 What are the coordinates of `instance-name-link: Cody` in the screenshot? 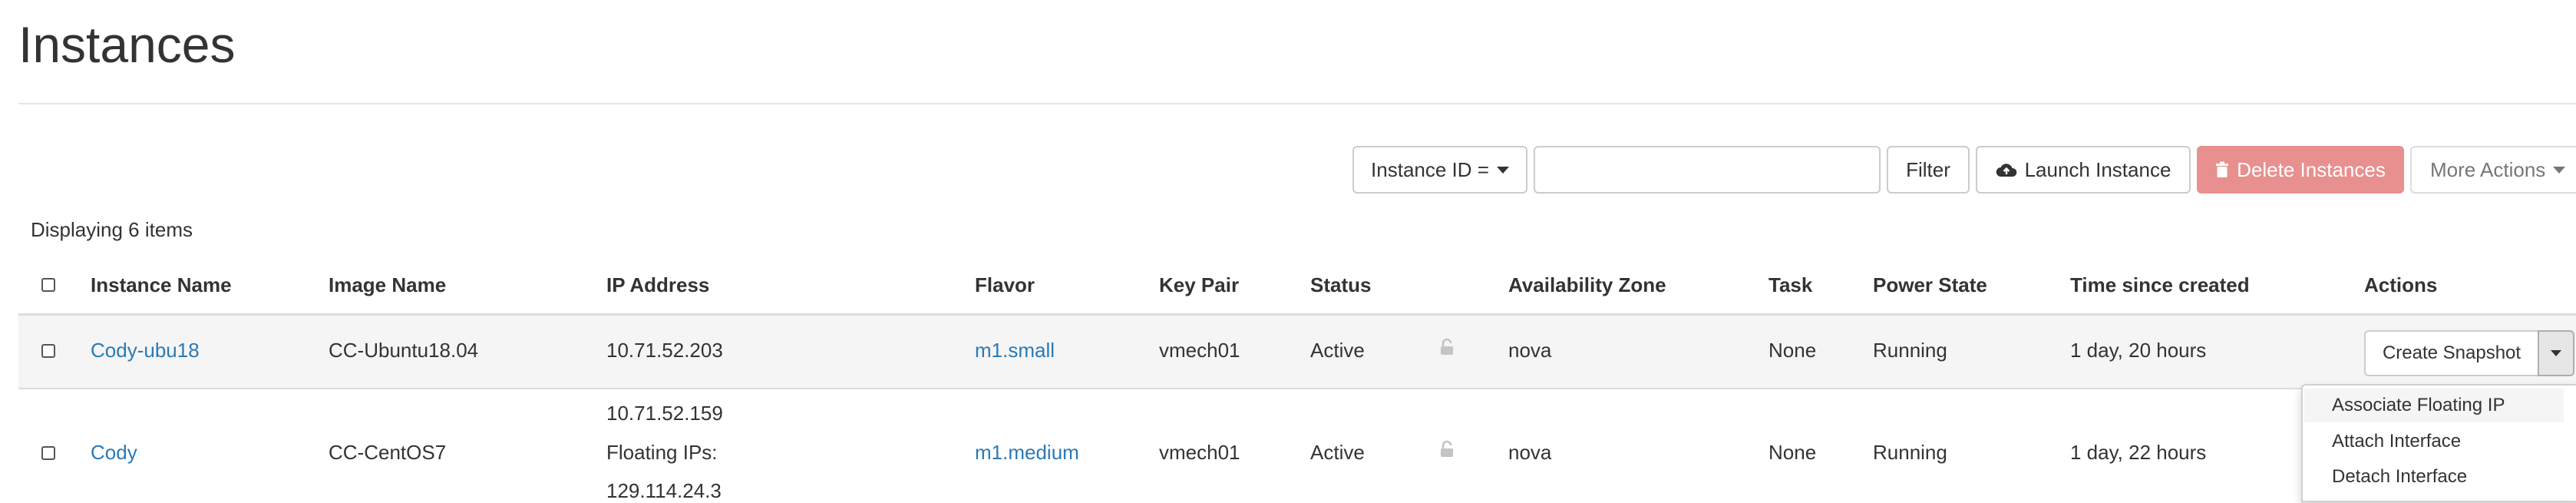 It's located at (114, 453).